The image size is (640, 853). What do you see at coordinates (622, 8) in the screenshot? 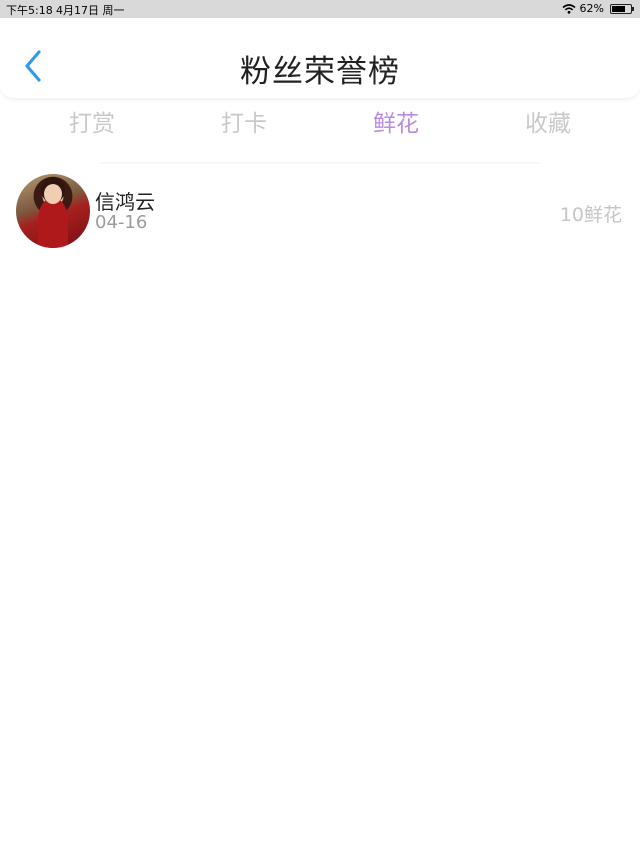
I see `battery-icon` at bounding box center [622, 8].